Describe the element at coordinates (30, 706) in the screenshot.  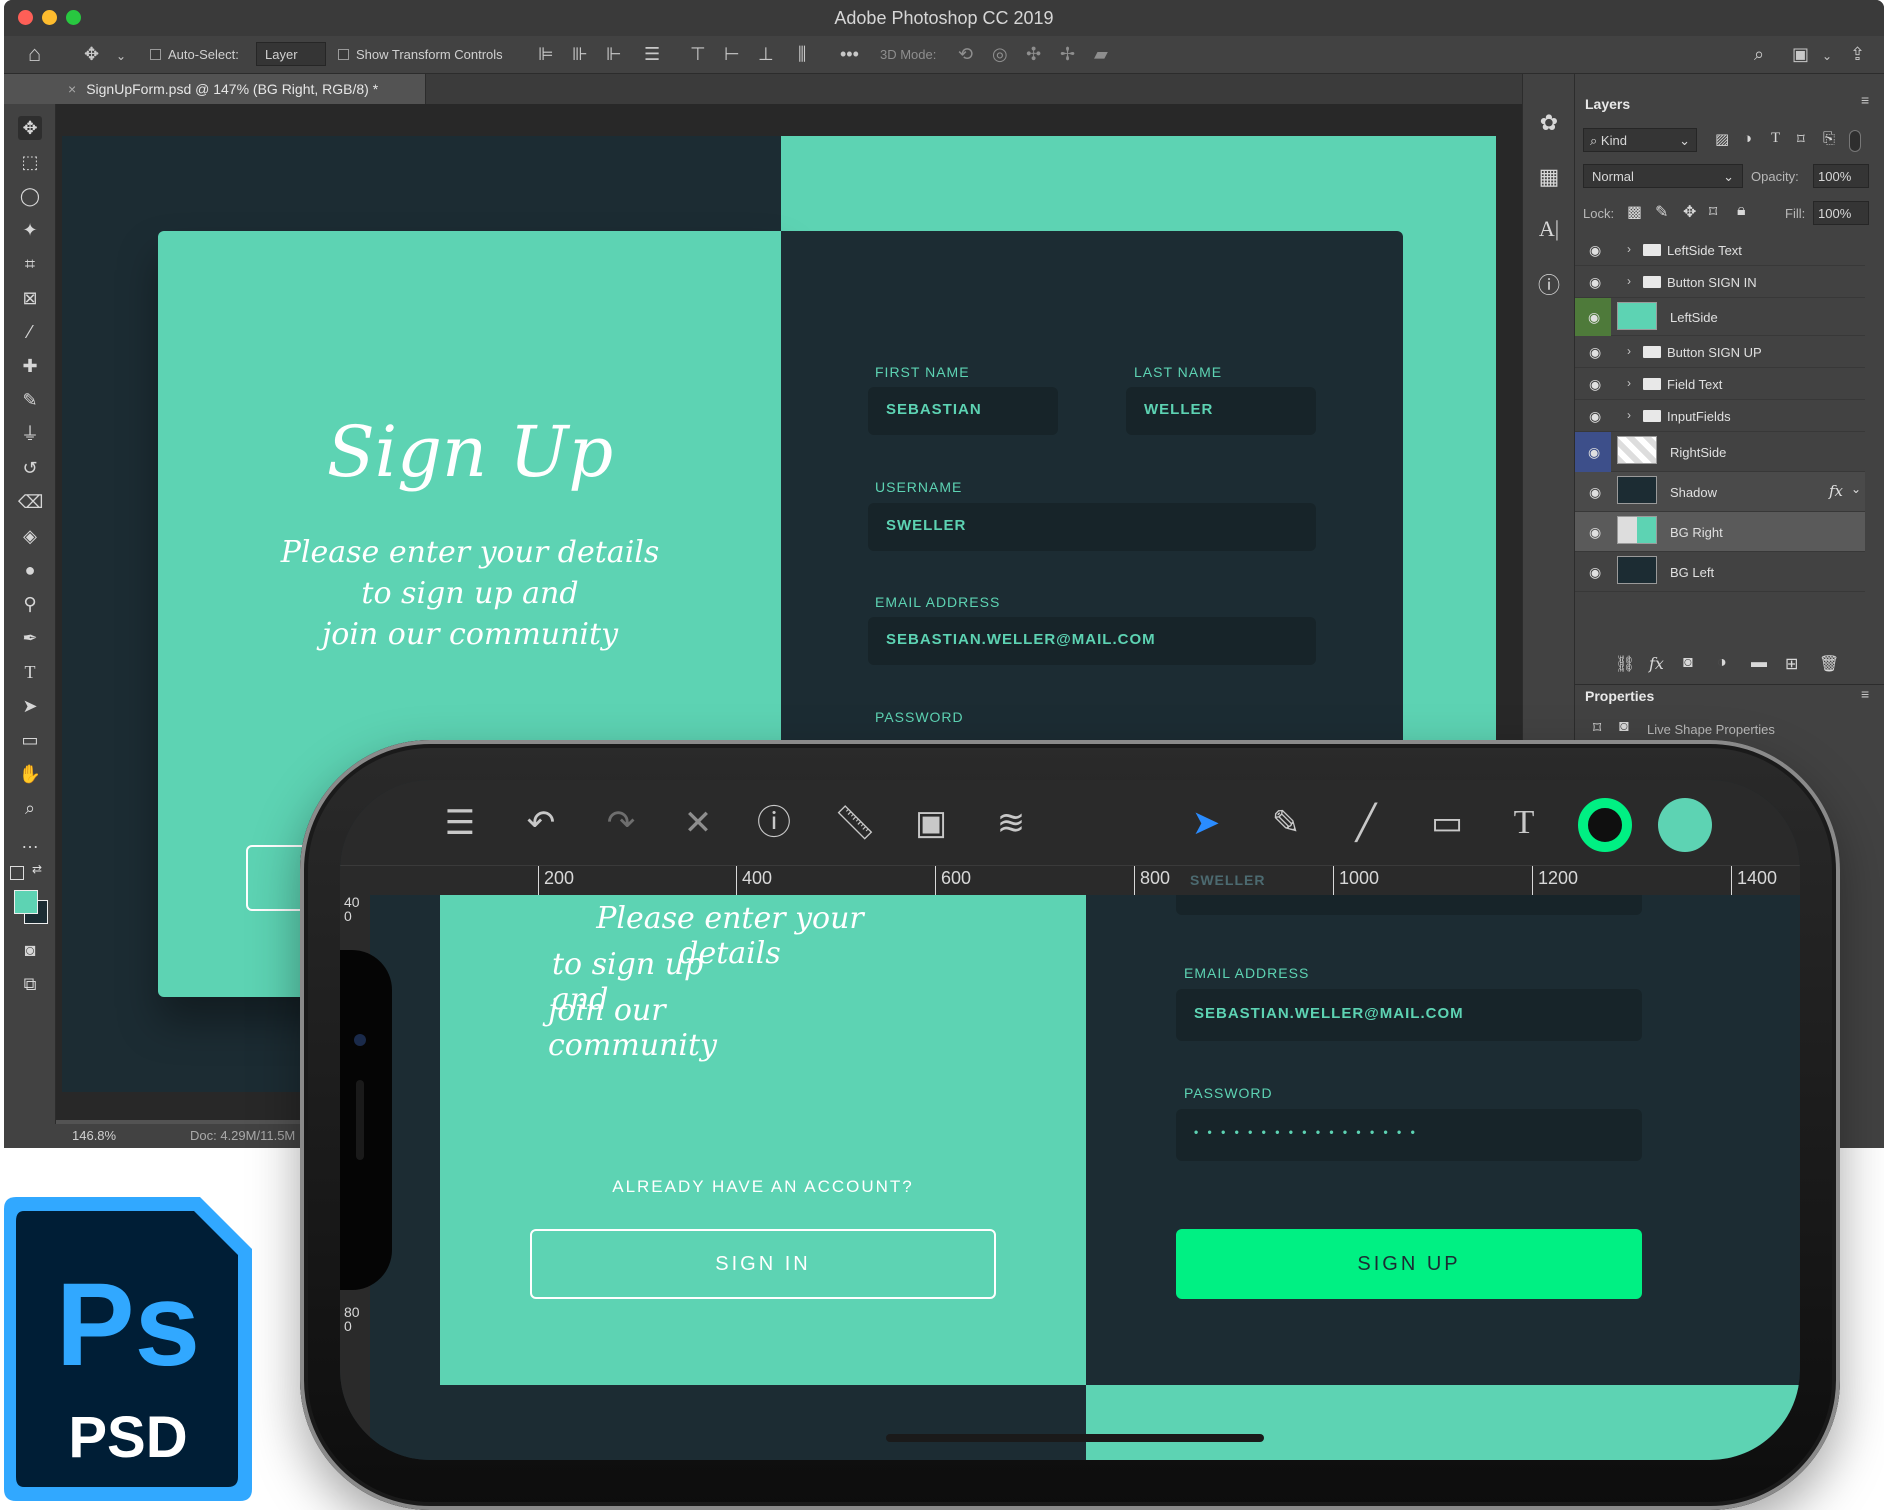
I see `path-selection-tool-icon: ➤` at that location.